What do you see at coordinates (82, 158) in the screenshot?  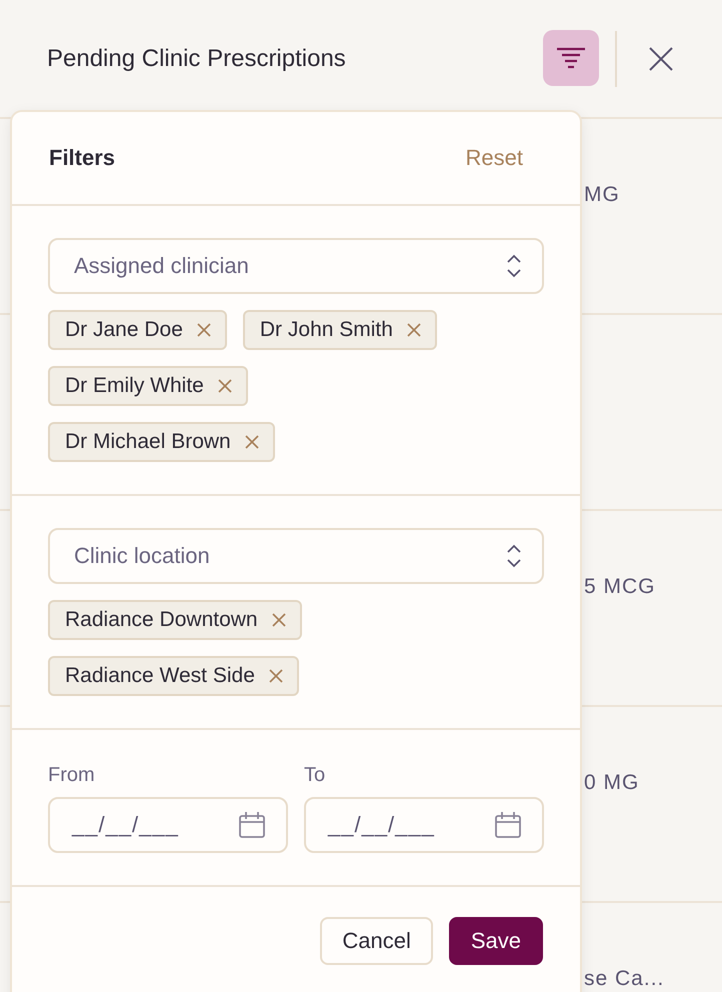 I see `panel-title: Filters` at bounding box center [82, 158].